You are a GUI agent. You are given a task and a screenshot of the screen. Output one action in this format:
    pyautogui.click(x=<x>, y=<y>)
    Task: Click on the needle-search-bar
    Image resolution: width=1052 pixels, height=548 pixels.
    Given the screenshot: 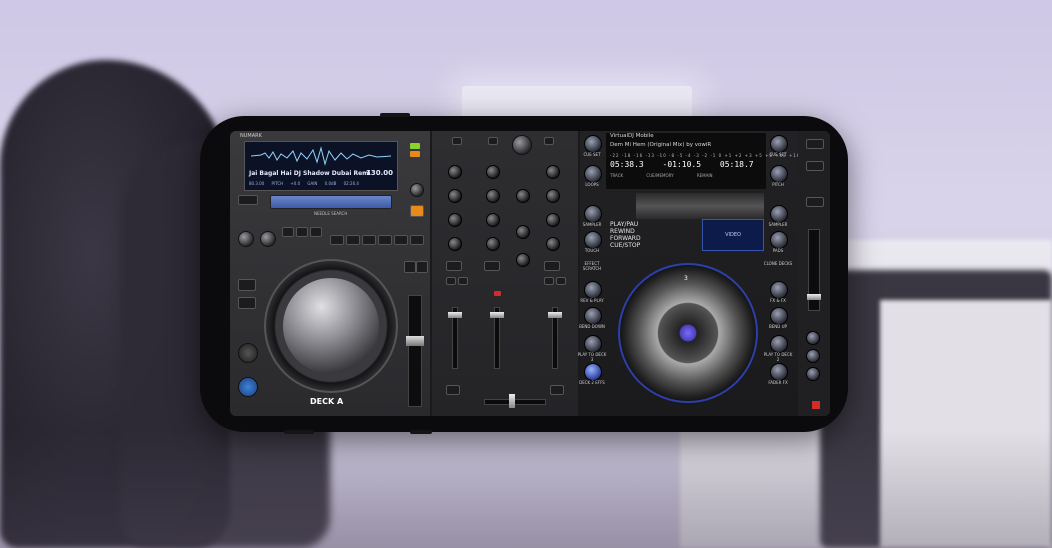 What is the action you would take?
    pyautogui.click(x=331, y=202)
    